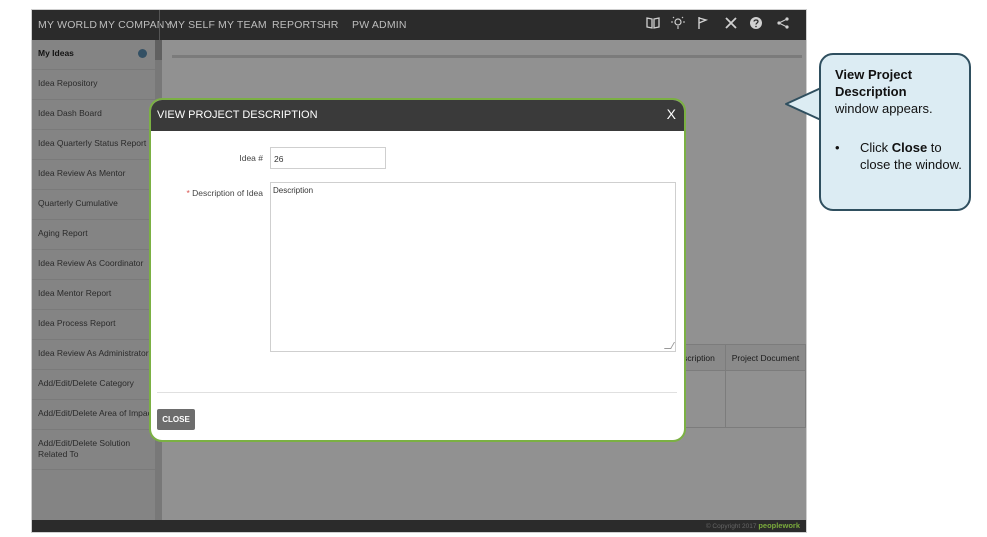 This screenshot has height=537, width=987. What do you see at coordinates (251, 158) in the screenshot?
I see `idea-number-label: Idea #` at bounding box center [251, 158].